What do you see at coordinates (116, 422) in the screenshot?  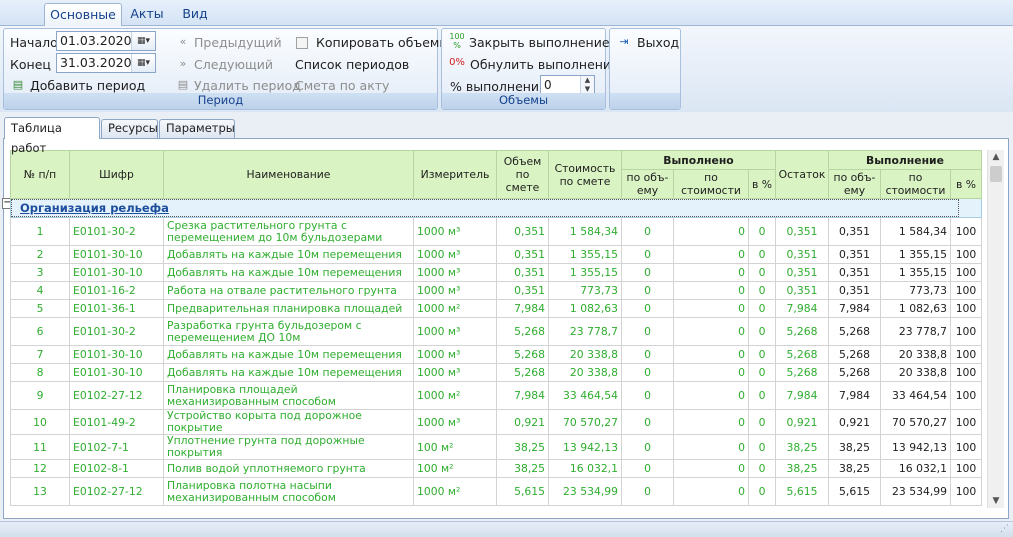 I see `row-code: Е0101-49-2` at bounding box center [116, 422].